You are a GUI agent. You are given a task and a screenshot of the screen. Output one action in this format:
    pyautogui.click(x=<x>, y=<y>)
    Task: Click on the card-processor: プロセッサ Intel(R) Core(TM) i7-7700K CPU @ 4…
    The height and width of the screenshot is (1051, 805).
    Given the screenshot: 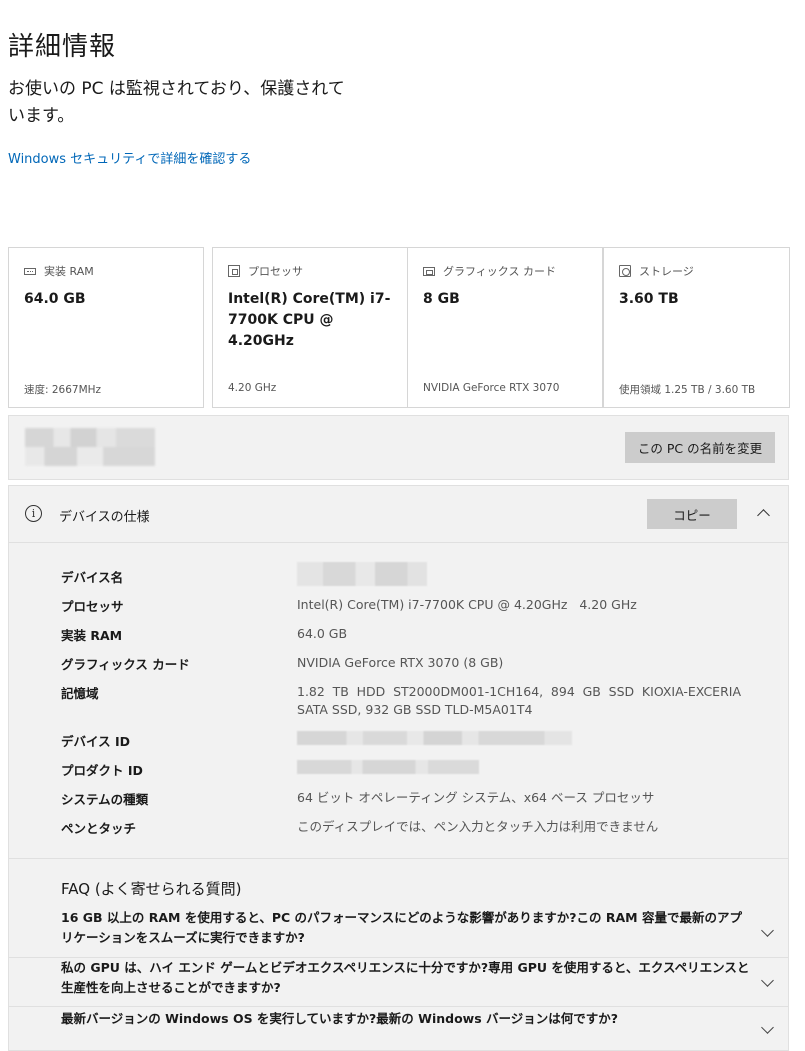 What is the action you would take?
    pyautogui.click(x=310, y=327)
    